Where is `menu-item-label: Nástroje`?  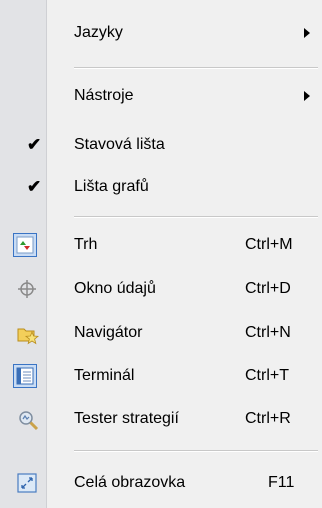 menu-item-label: Nástroje is located at coordinates (104, 95).